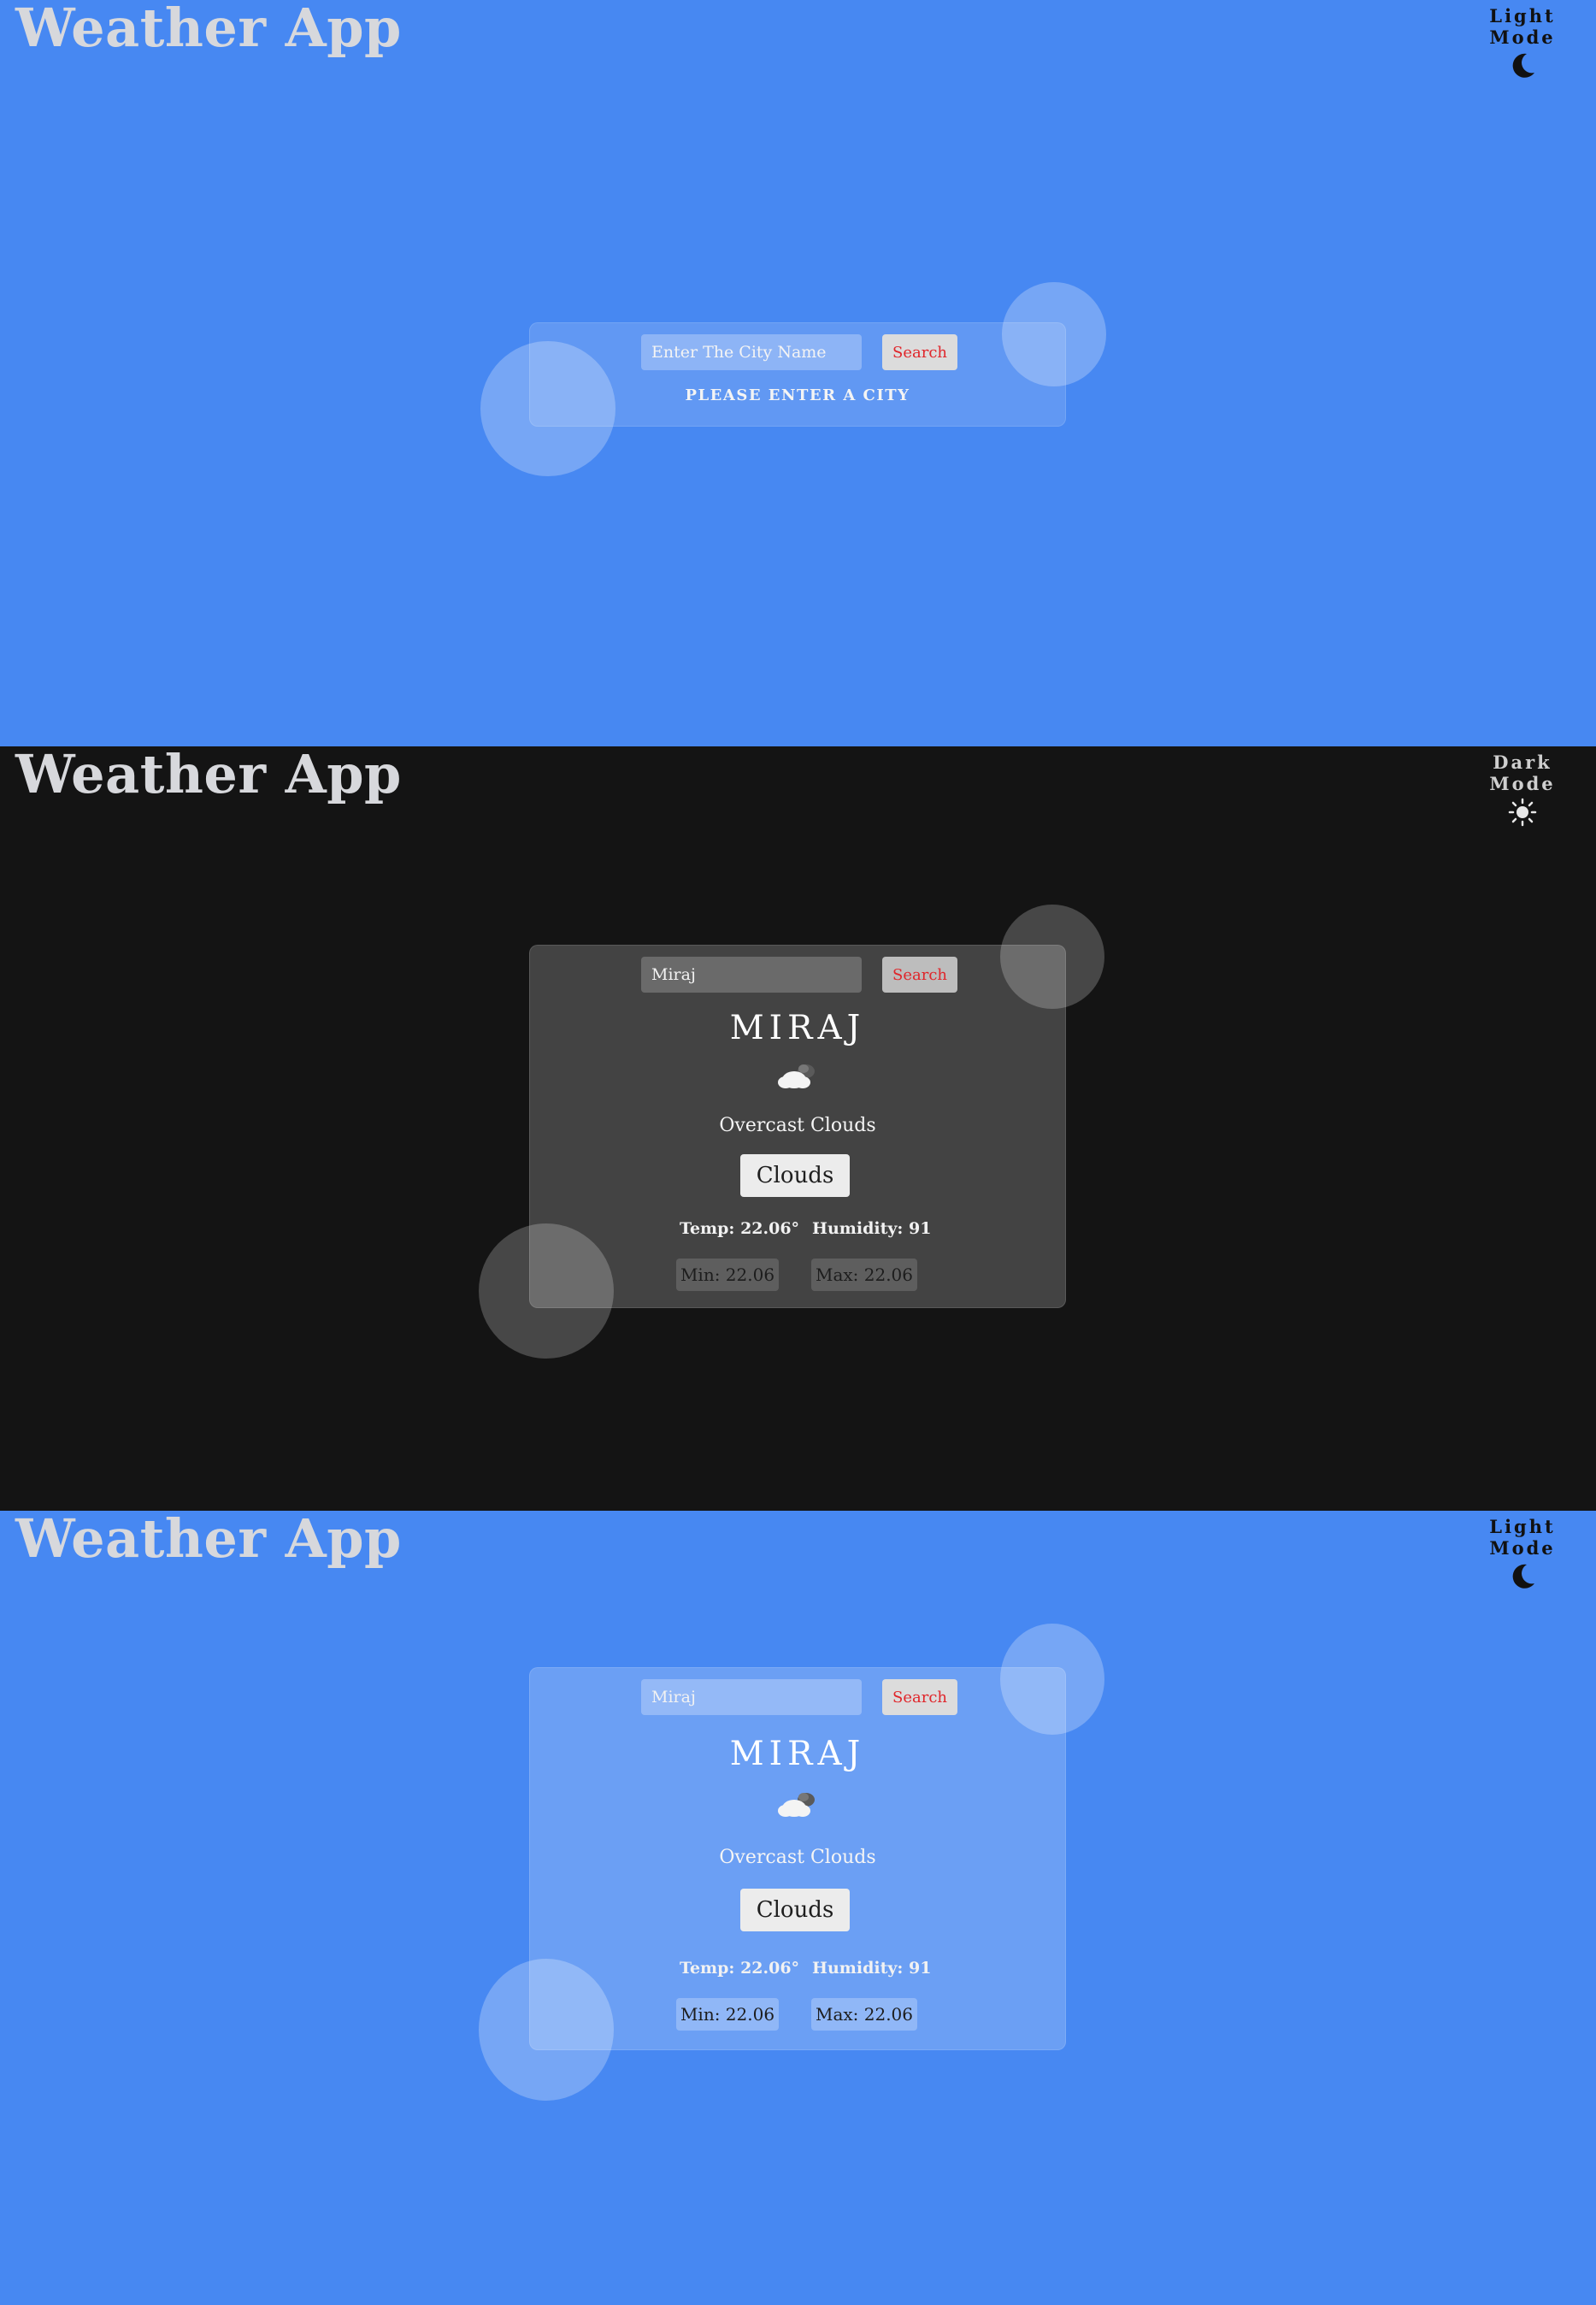 The width and height of the screenshot is (1596, 2305). Describe the element at coordinates (1522, 773) in the screenshot. I see `theme-toggle-label: Dark Mode` at that location.